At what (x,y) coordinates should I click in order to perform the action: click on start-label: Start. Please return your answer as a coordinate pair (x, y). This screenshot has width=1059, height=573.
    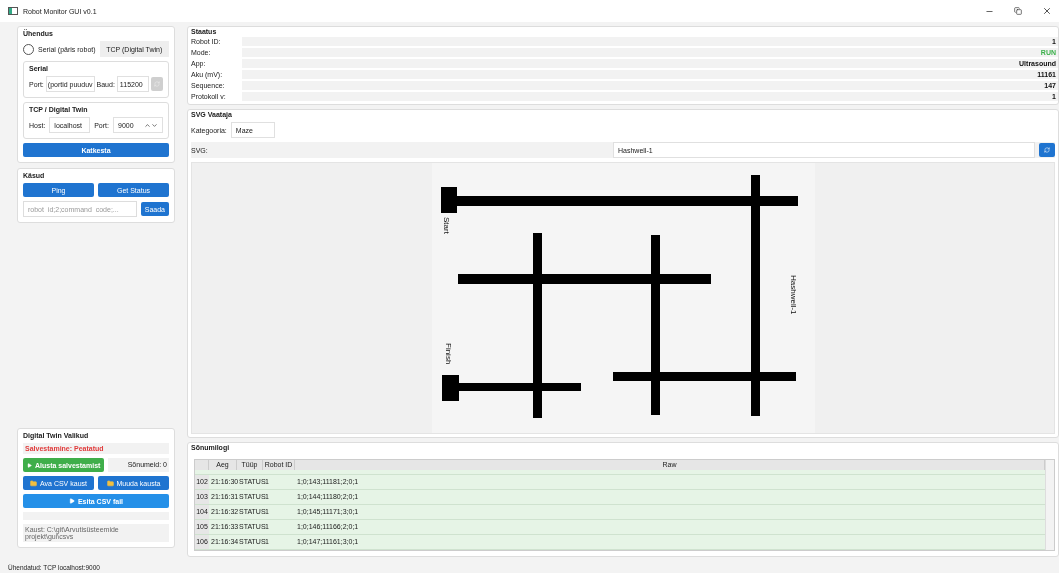
    Looking at the image, I should click on (446, 225).